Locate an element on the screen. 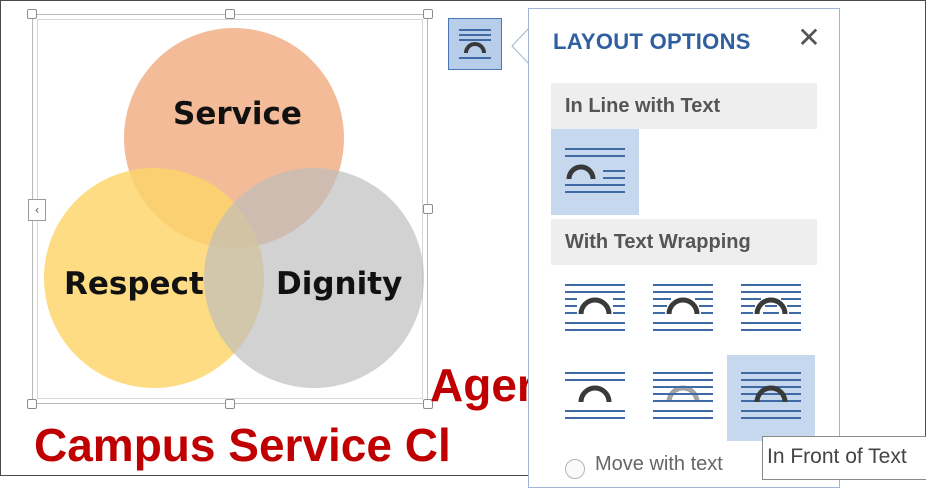  resize-handle-bottom is located at coordinates (230, 404).